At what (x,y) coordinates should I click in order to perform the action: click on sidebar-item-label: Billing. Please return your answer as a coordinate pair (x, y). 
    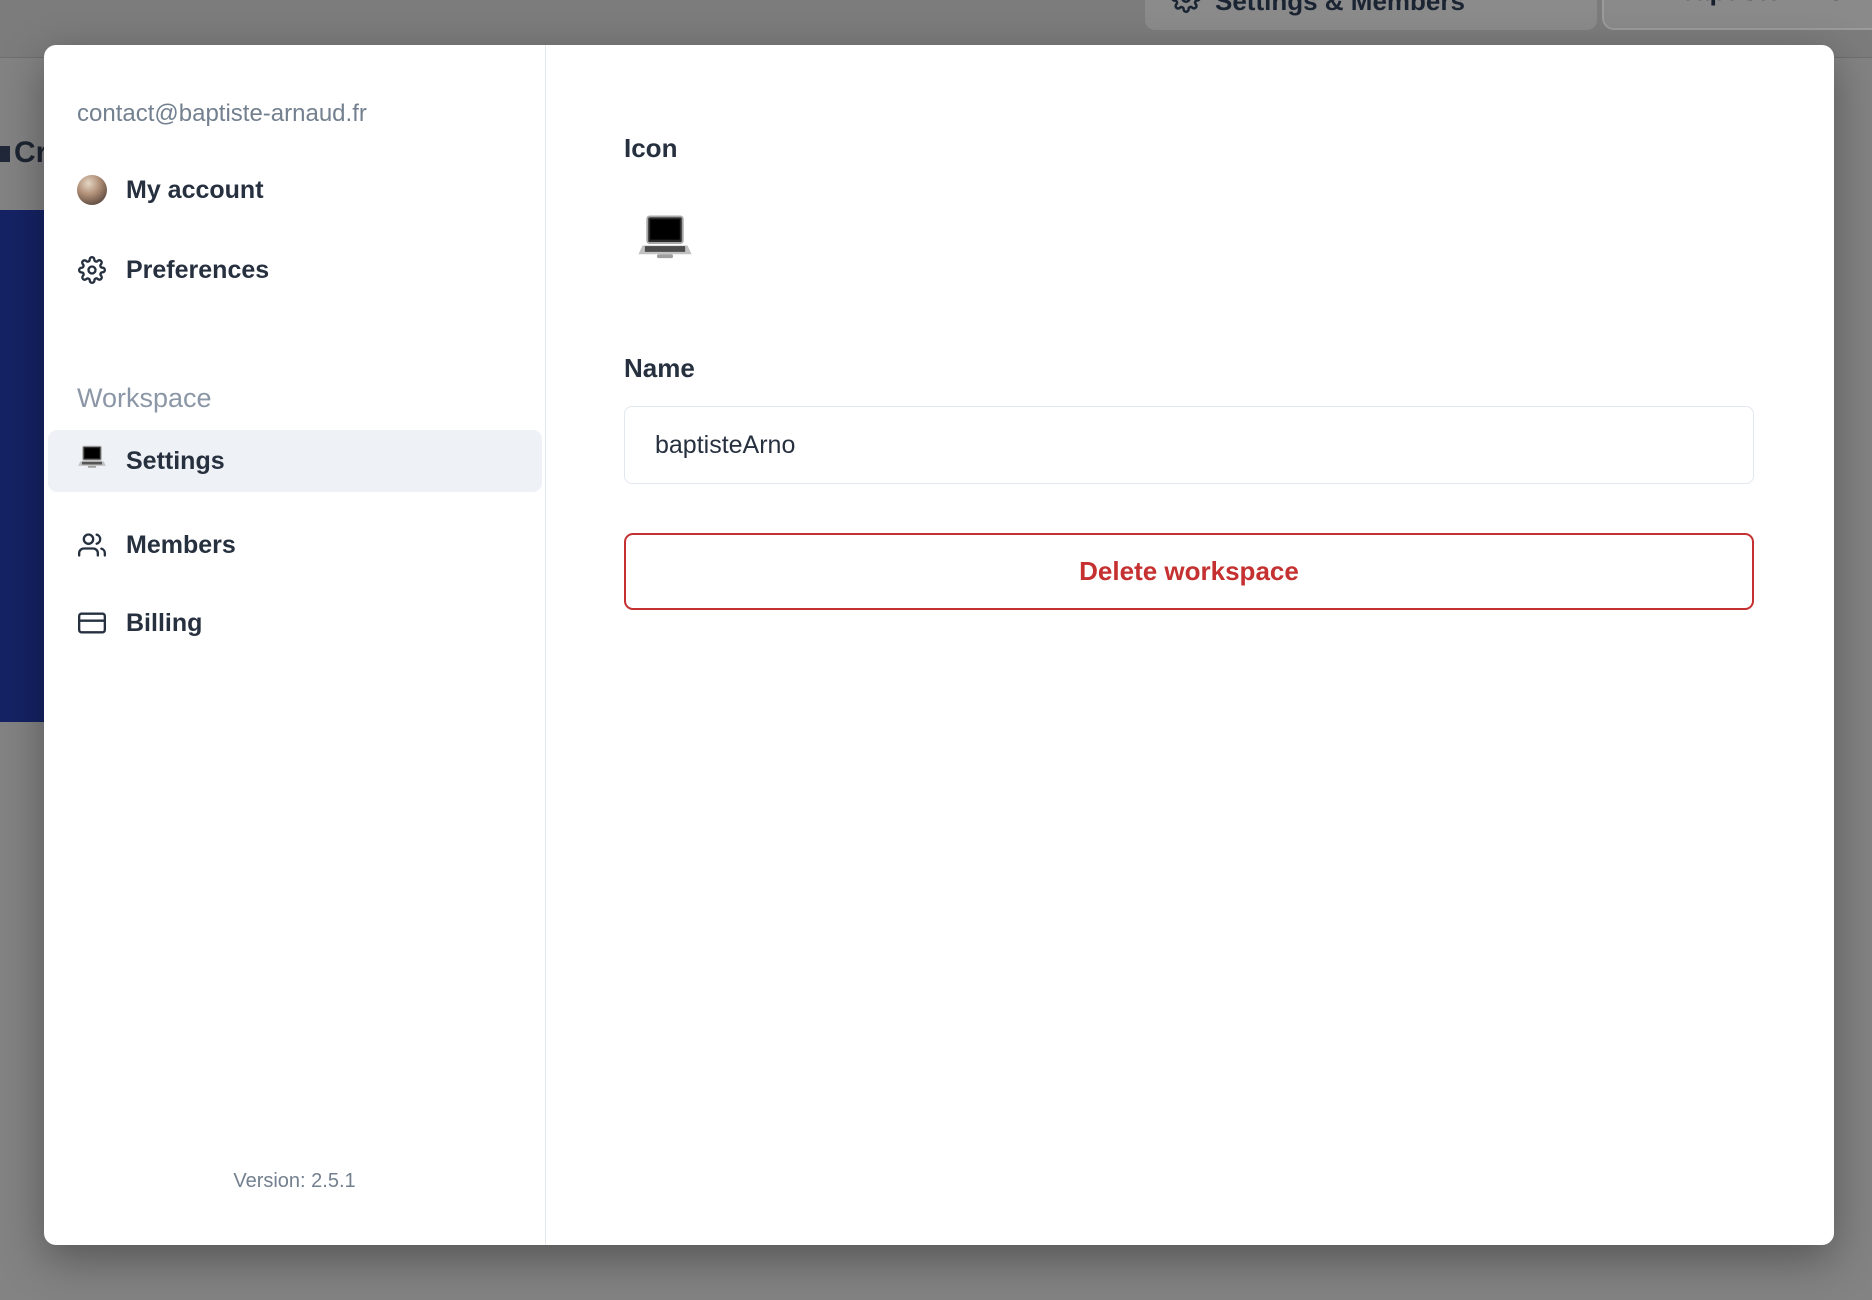
    Looking at the image, I should click on (164, 622).